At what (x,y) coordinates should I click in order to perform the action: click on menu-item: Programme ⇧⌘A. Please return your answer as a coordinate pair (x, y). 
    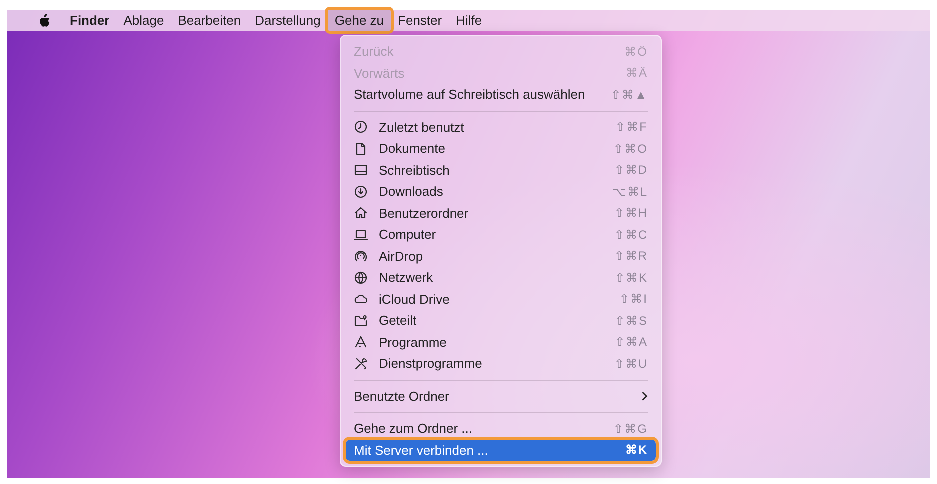
    Looking at the image, I should click on (501, 342).